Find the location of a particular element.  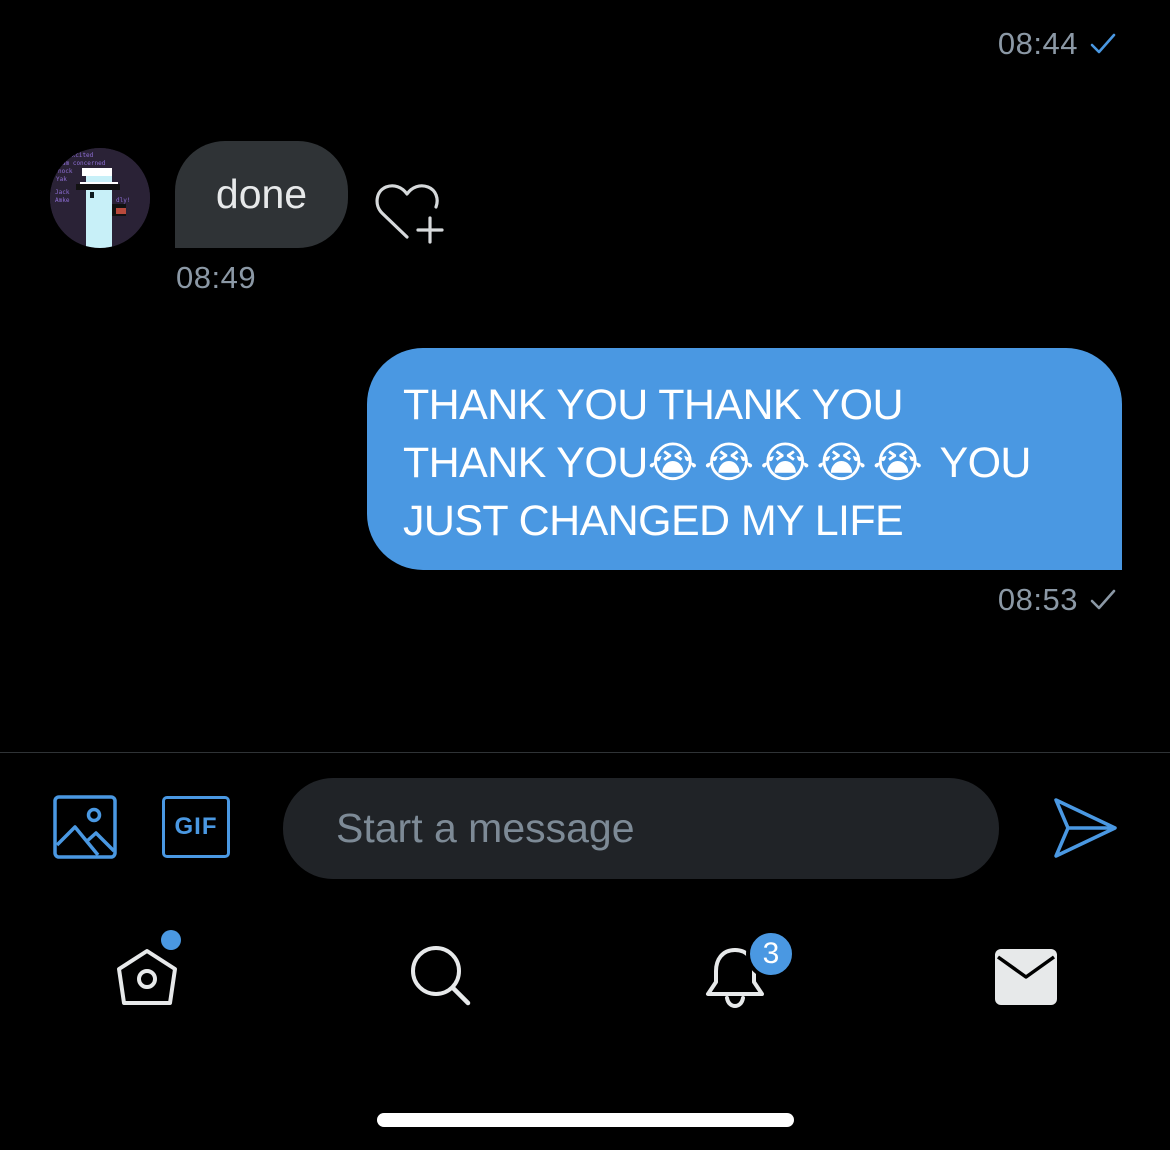

composer-divider is located at coordinates (585, 752).